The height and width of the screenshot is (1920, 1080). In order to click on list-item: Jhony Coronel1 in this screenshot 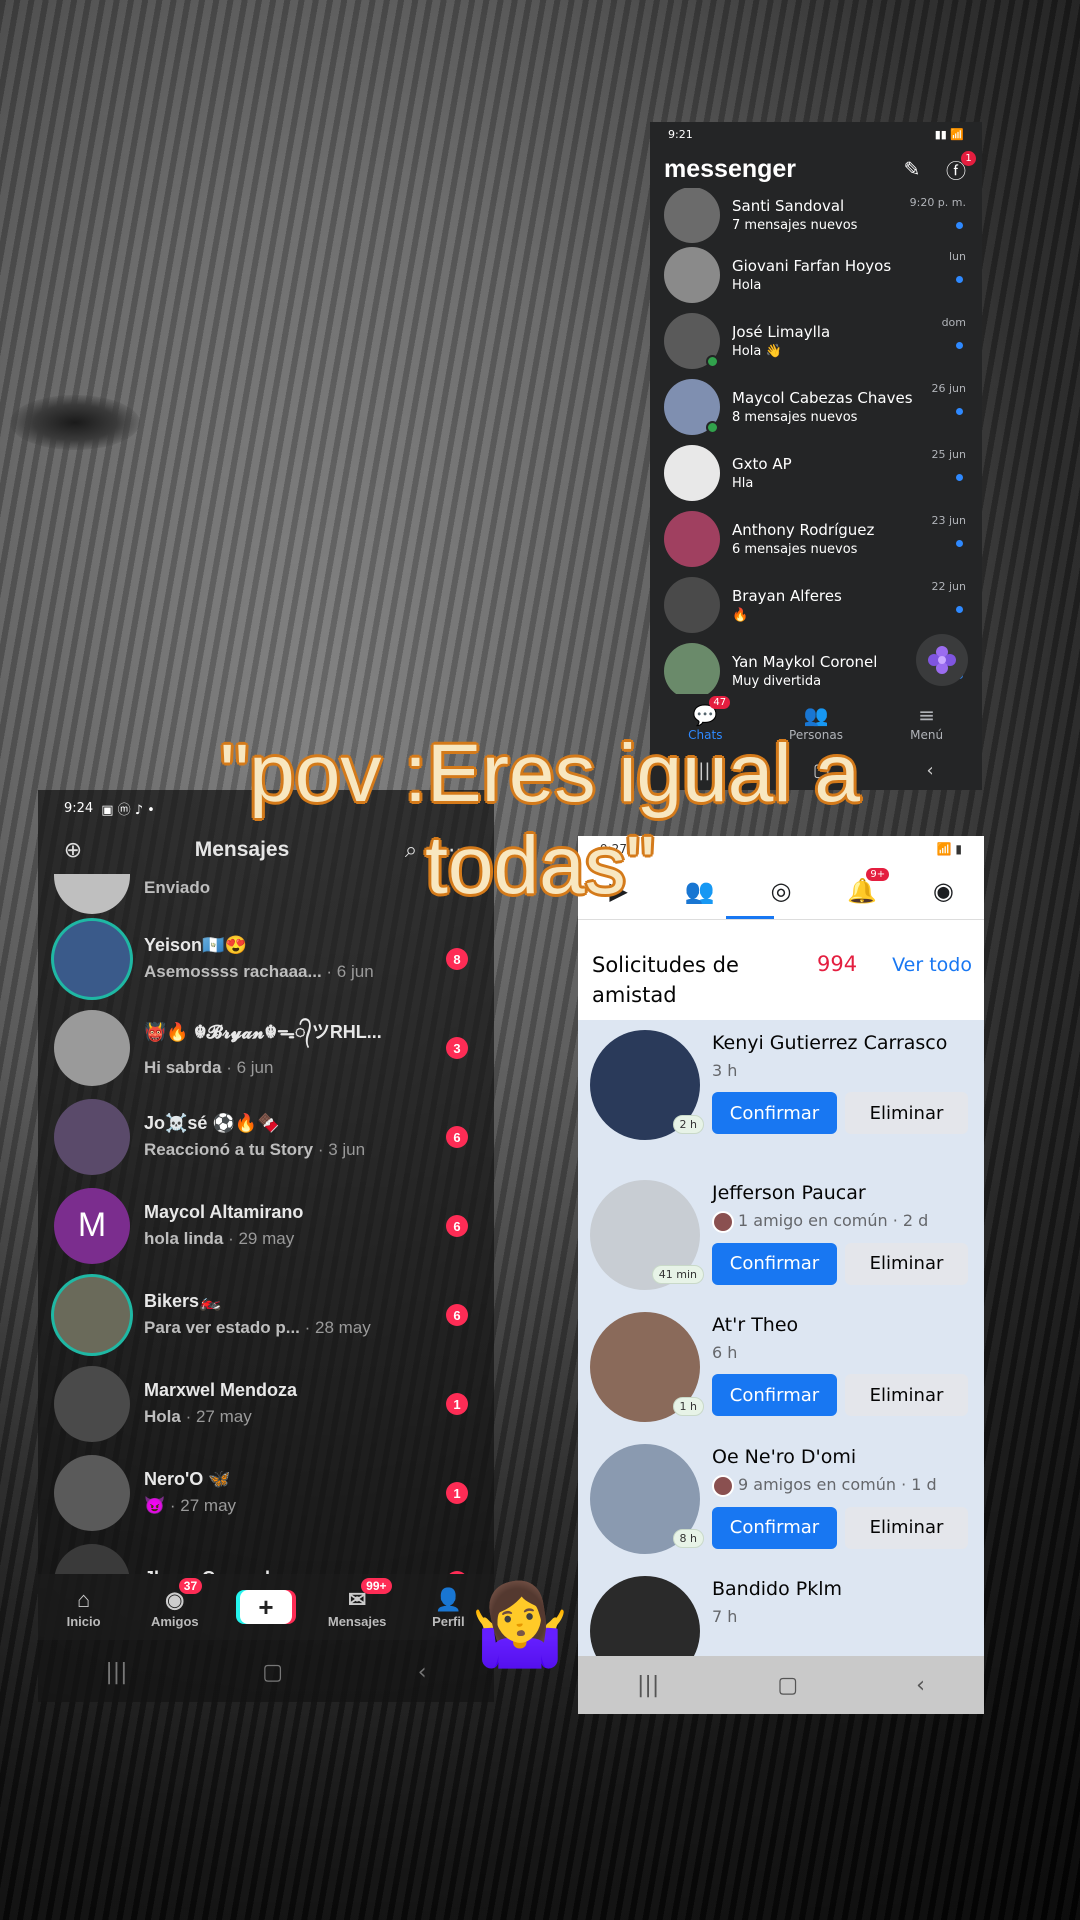, I will do `click(266, 1555)`.